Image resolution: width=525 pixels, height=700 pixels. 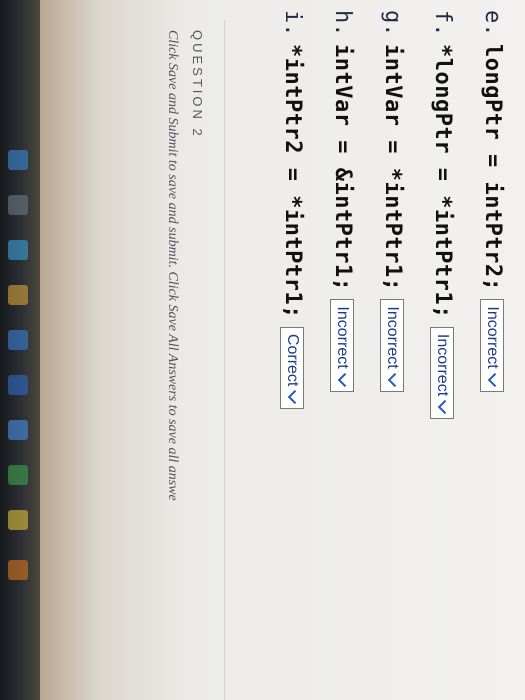 I want to click on answer-line-g: g. intVar = *intPtr1; Incorrect, so click(x=392, y=201).